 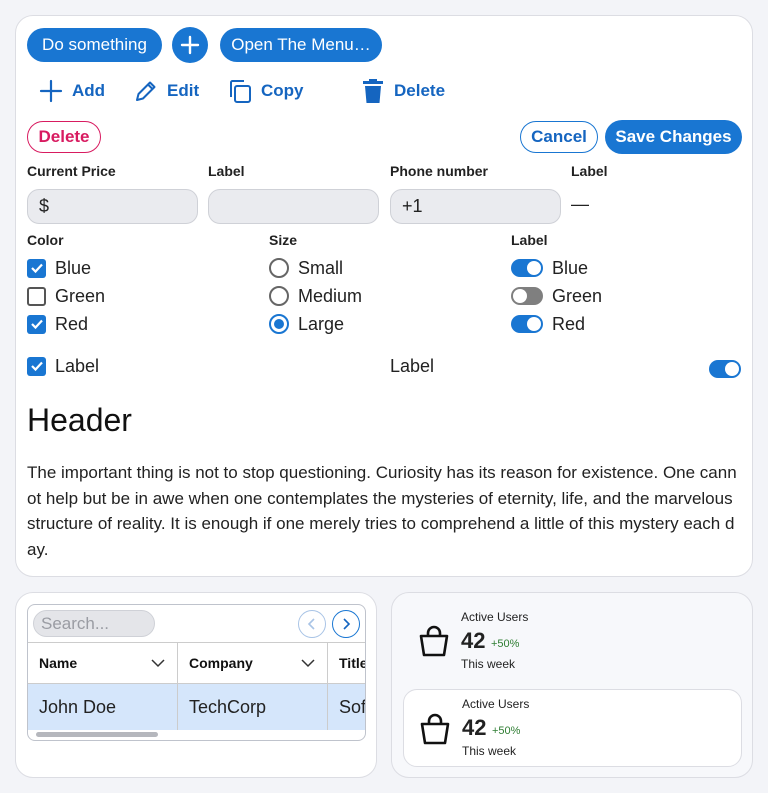 What do you see at coordinates (45, 240) in the screenshot?
I see `color-group-label: Color` at bounding box center [45, 240].